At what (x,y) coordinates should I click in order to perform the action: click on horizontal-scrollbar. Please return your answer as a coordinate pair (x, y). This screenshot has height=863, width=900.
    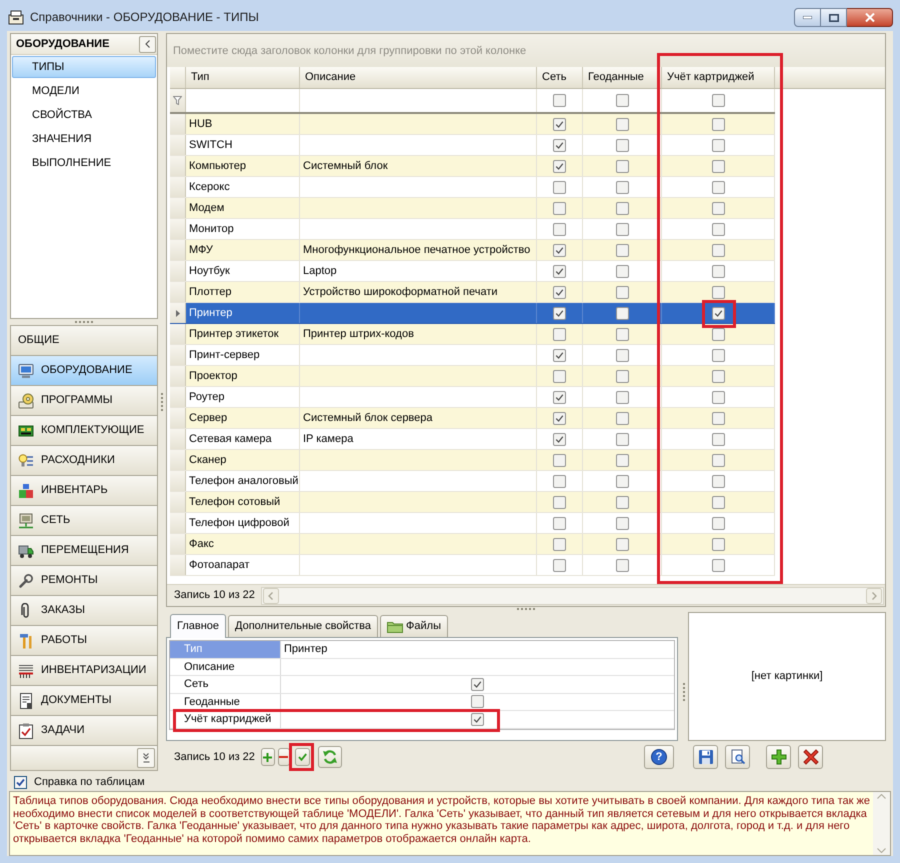
    Looking at the image, I should click on (572, 595).